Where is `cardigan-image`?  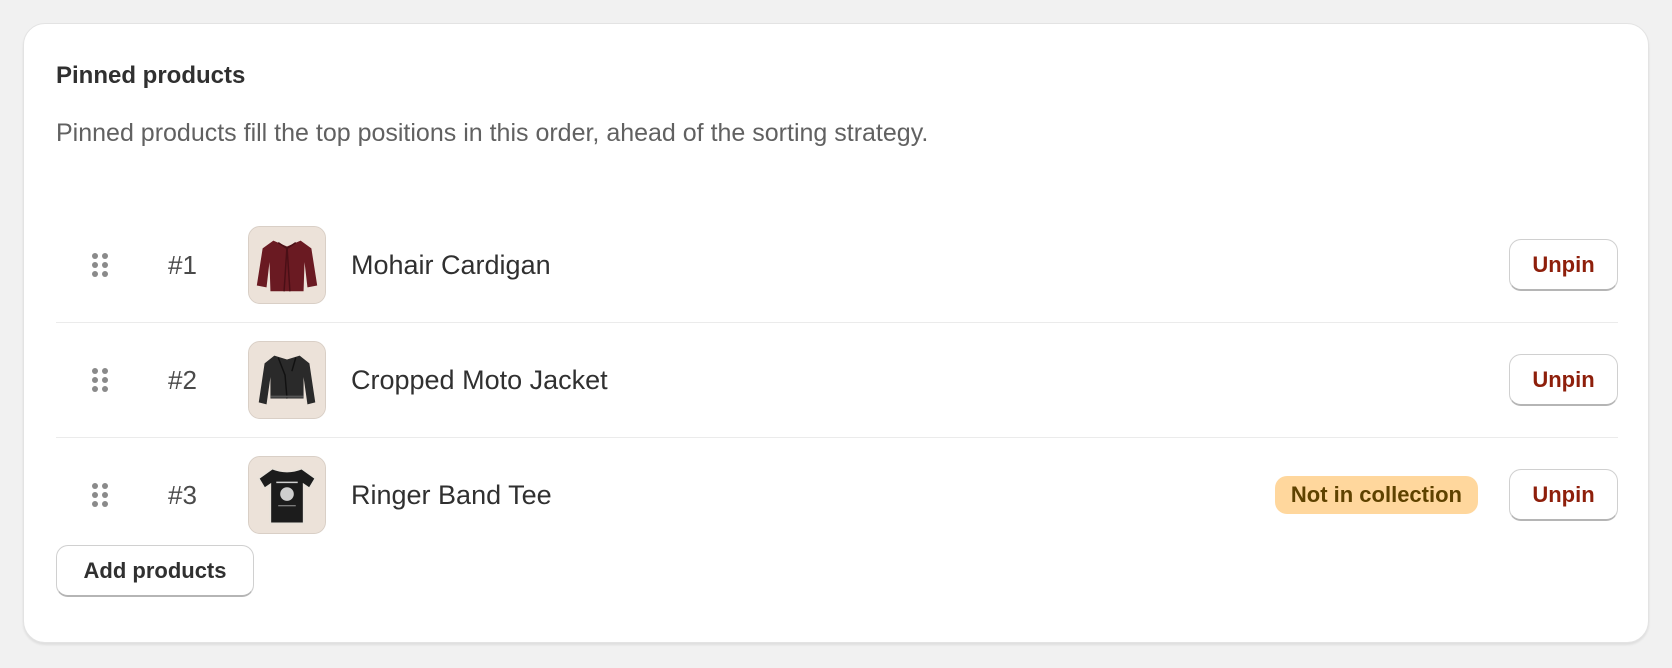
cardigan-image is located at coordinates (287, 265).